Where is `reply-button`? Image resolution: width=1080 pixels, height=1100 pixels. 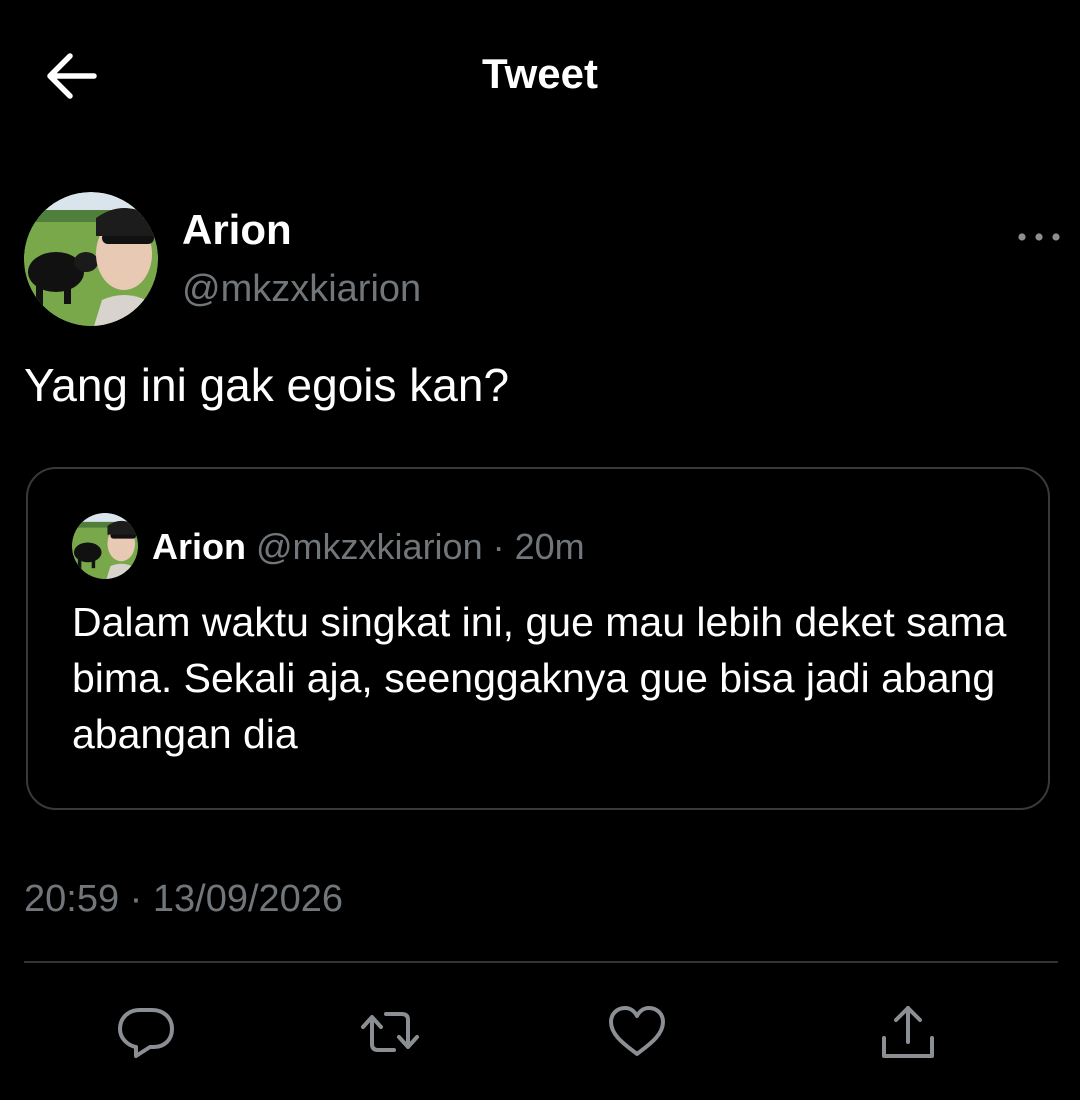
reply-button is located at coordinates (146, 1032).